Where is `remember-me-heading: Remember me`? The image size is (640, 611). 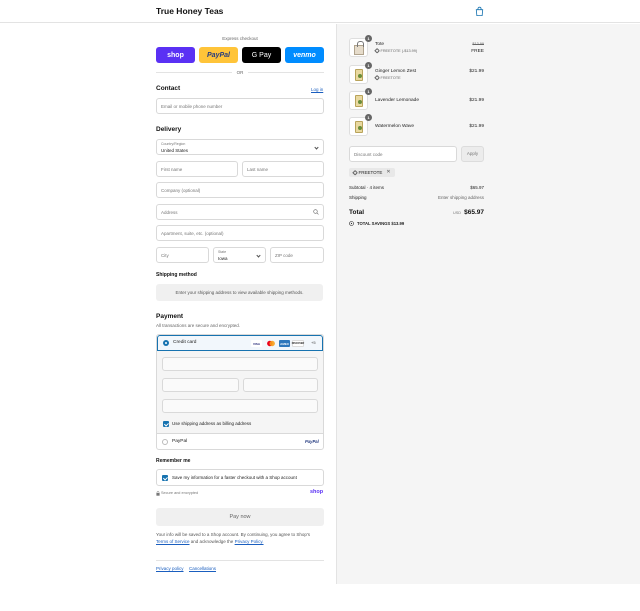
remember-me-heading: Remember me is located at coordinates (173, 461).